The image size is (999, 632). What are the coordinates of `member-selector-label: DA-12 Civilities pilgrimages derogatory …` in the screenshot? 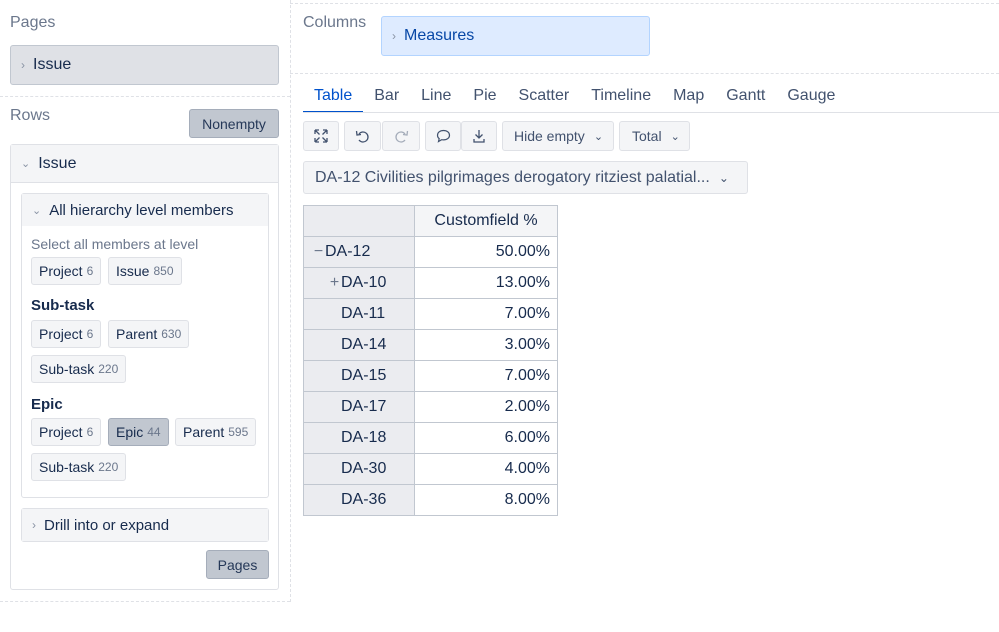 It's located at (512, 177).